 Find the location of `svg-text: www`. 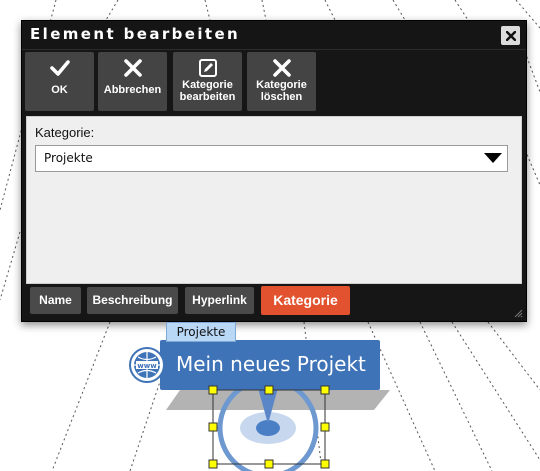

svg-text: www is located at coordinates (147, 366).